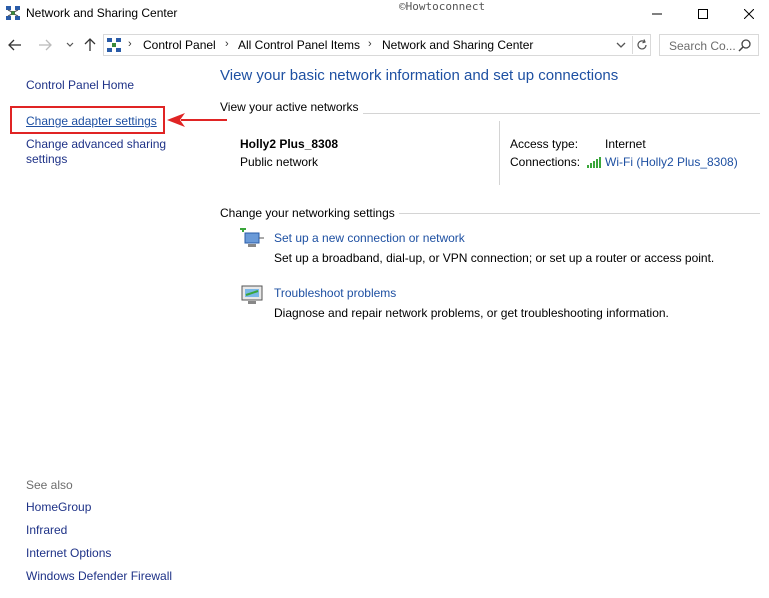  Describe the element at coordinates (114, 45) in the screenshot. I see `control-panel-icon` at that location.